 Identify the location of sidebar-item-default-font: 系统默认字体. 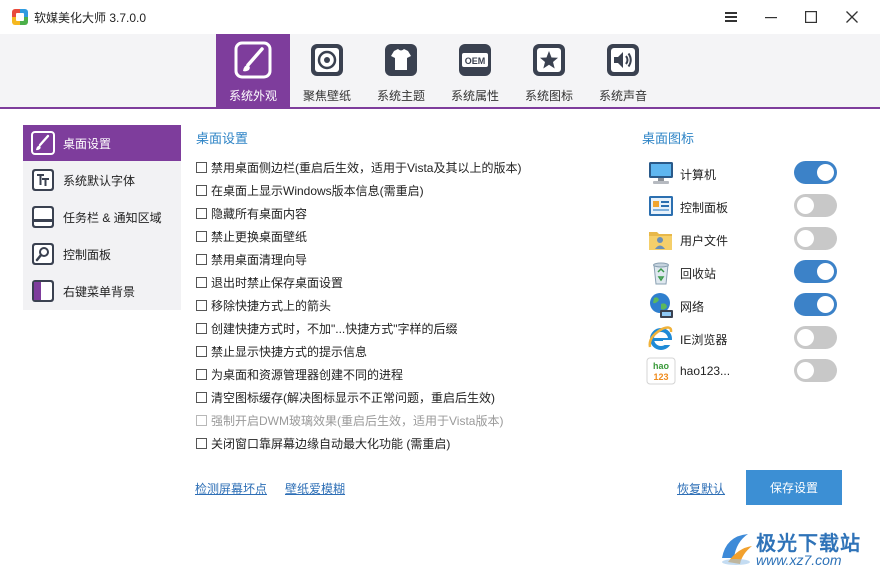
(102, 180).